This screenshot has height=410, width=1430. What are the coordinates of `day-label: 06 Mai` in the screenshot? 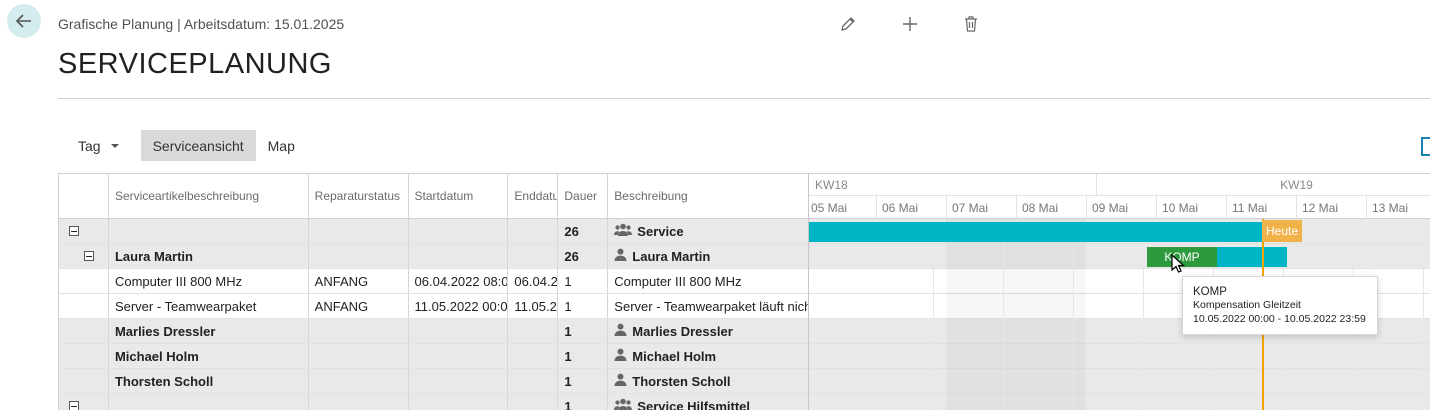 It's located at (911, 207).